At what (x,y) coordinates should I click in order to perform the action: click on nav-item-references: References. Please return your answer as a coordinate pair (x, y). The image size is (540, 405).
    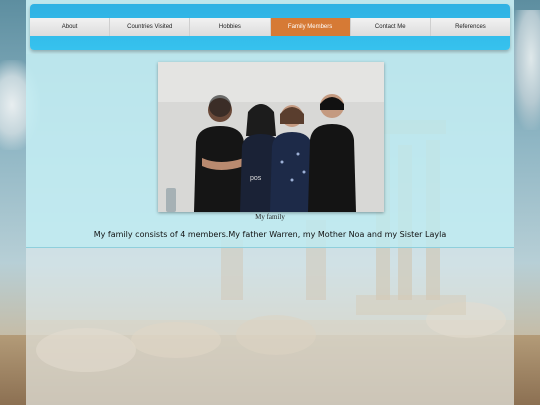
    Looking at the image, I should click on (470, 27).